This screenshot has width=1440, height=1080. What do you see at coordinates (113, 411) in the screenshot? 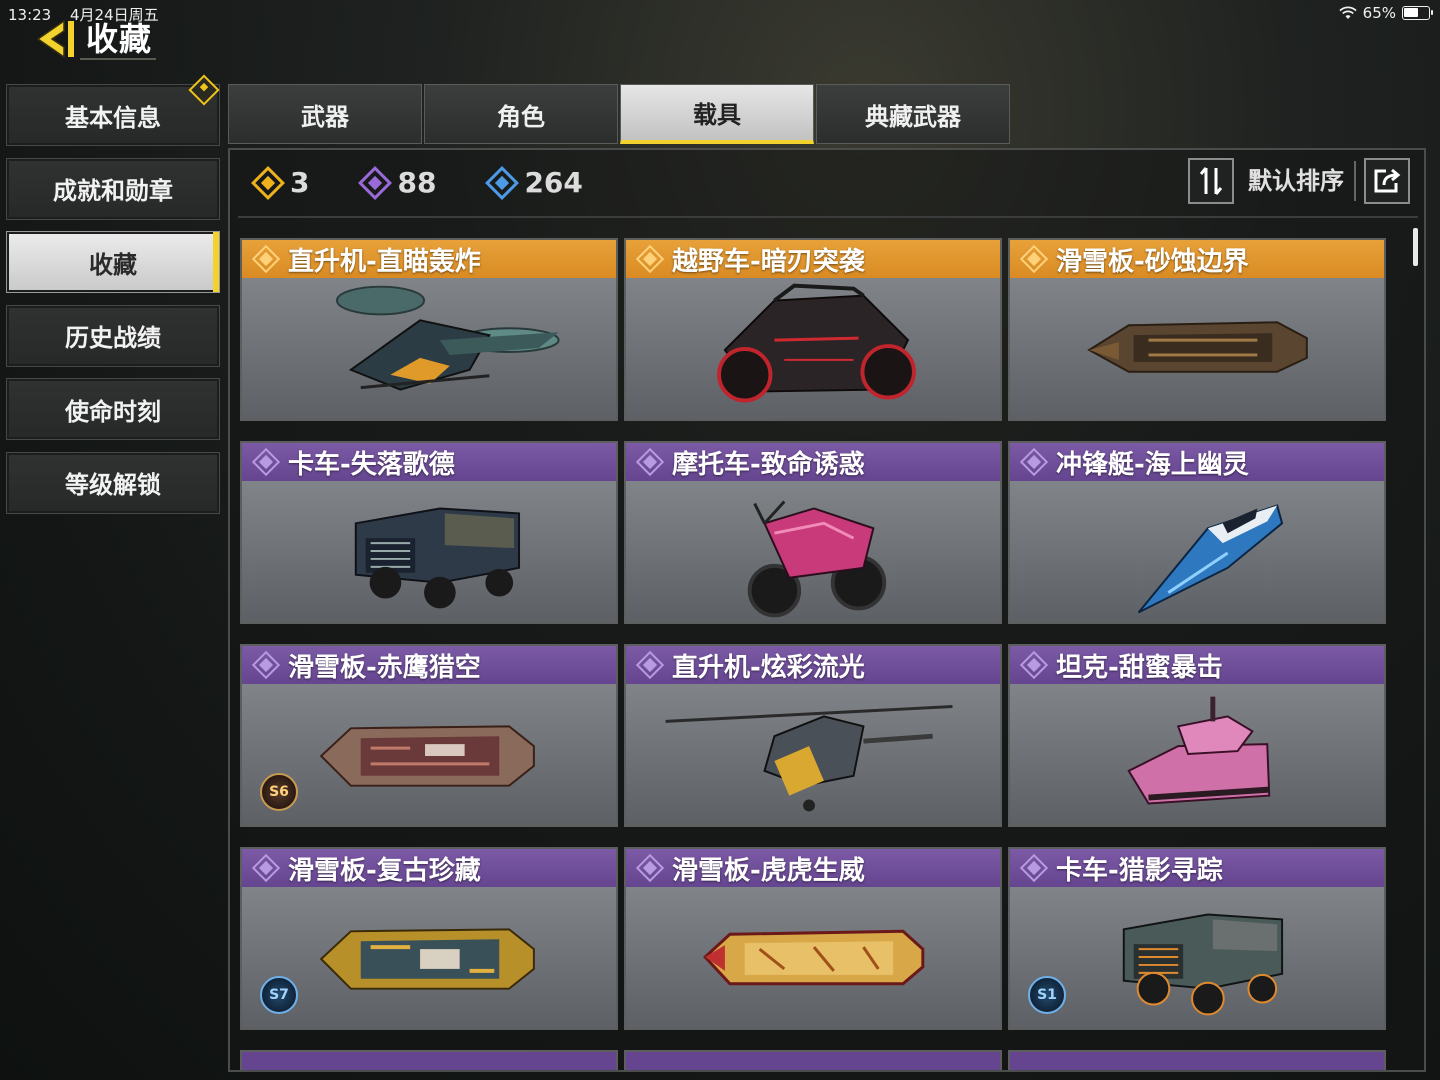
I see `sidebar-item-label: 使命时刻` at bounding box center [113, 411].